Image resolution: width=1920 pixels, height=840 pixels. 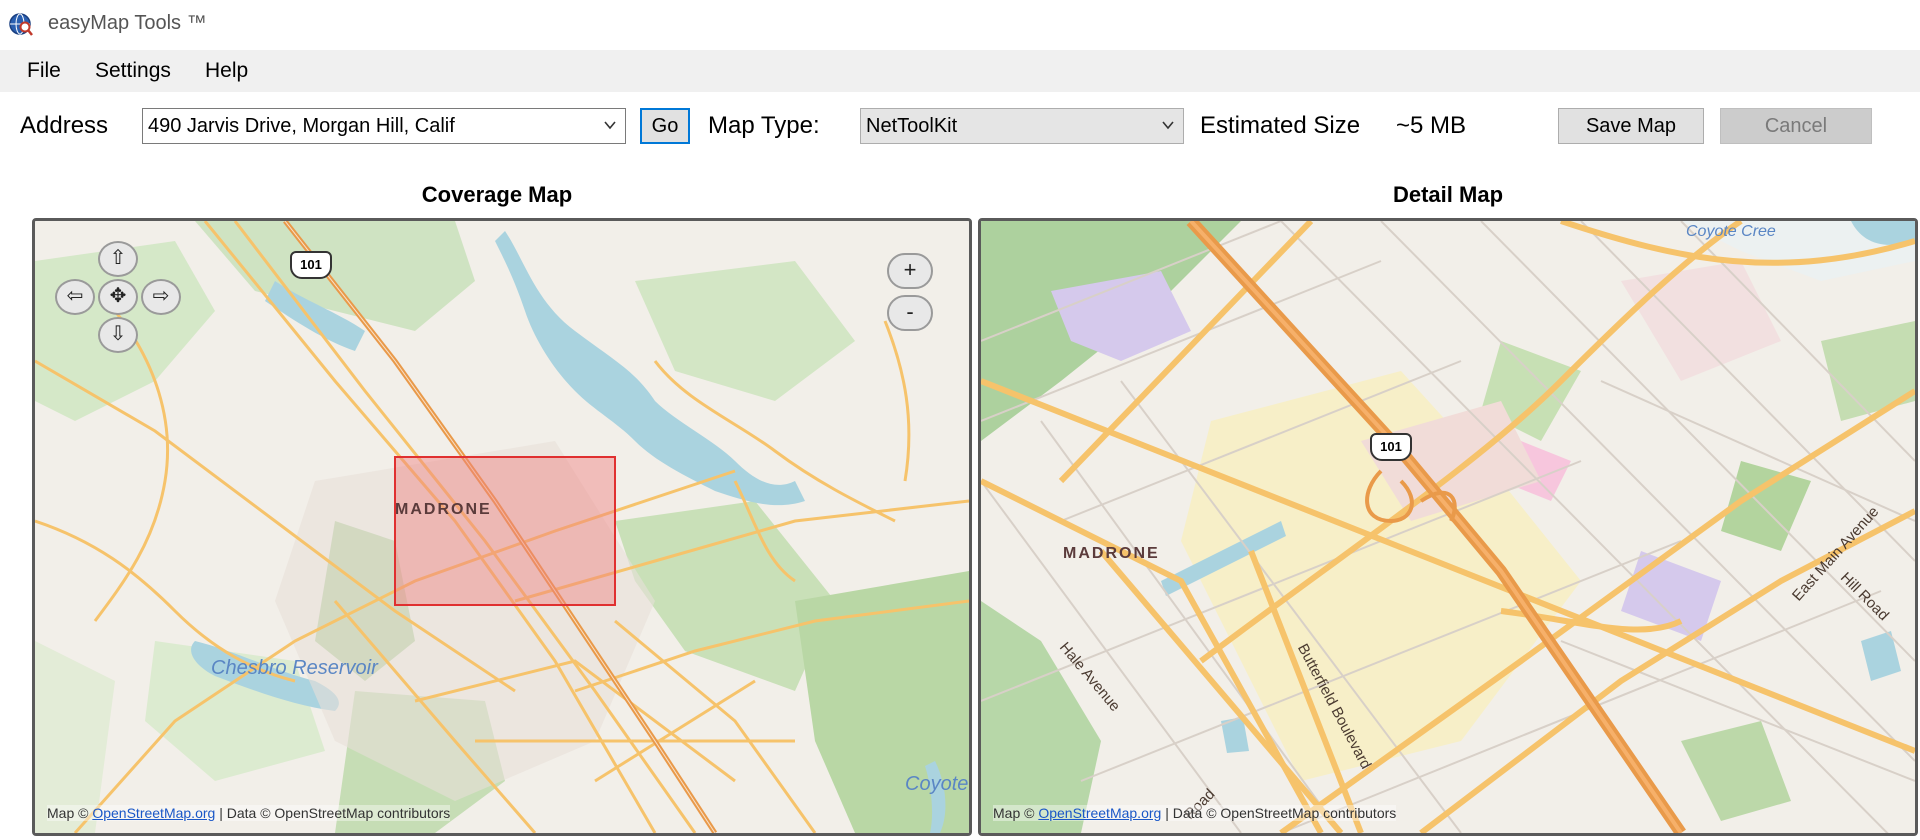 What do you see at coordinates (1431, 125) in the screenshot?
I see `estimated-size-value: ~5 MB` at bounding box center [1431, 125].